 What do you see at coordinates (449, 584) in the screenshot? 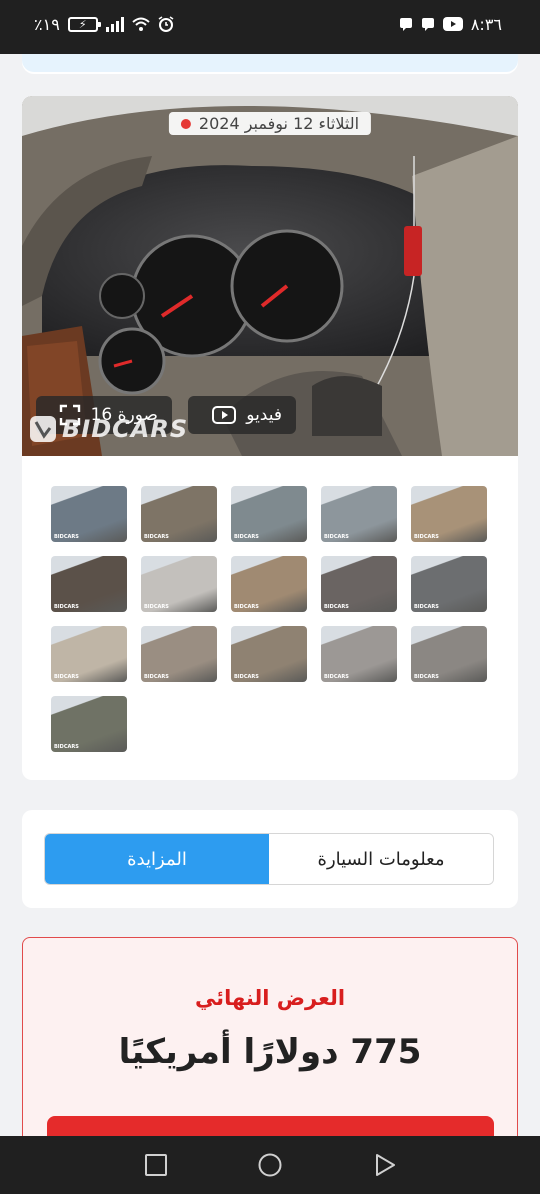
I see `photo-thumbnail-engine-bay: BIDCARS` at bounding box center [449, 584].